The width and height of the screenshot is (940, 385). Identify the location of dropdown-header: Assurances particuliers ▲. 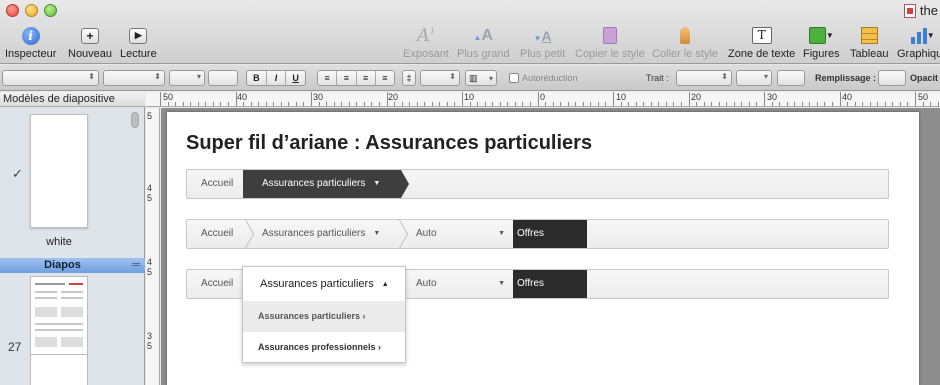
(324, 283).